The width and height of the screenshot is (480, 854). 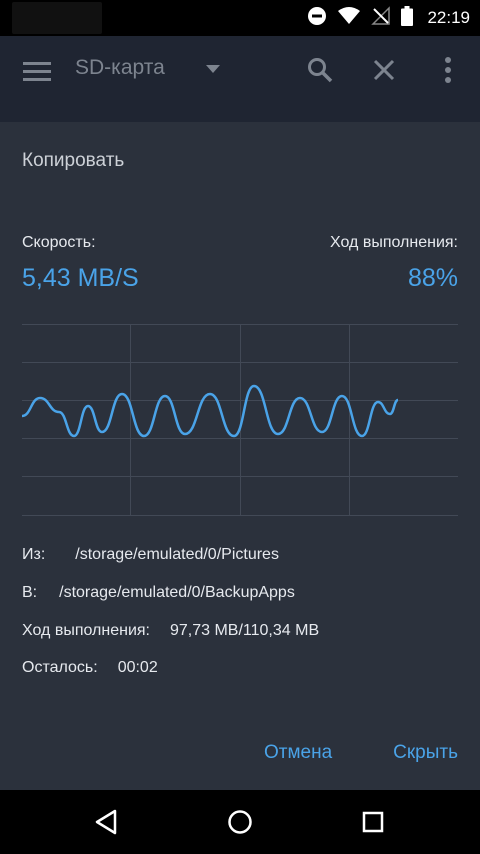 I want to click on navigation-bar, so click(x=240, y=822).